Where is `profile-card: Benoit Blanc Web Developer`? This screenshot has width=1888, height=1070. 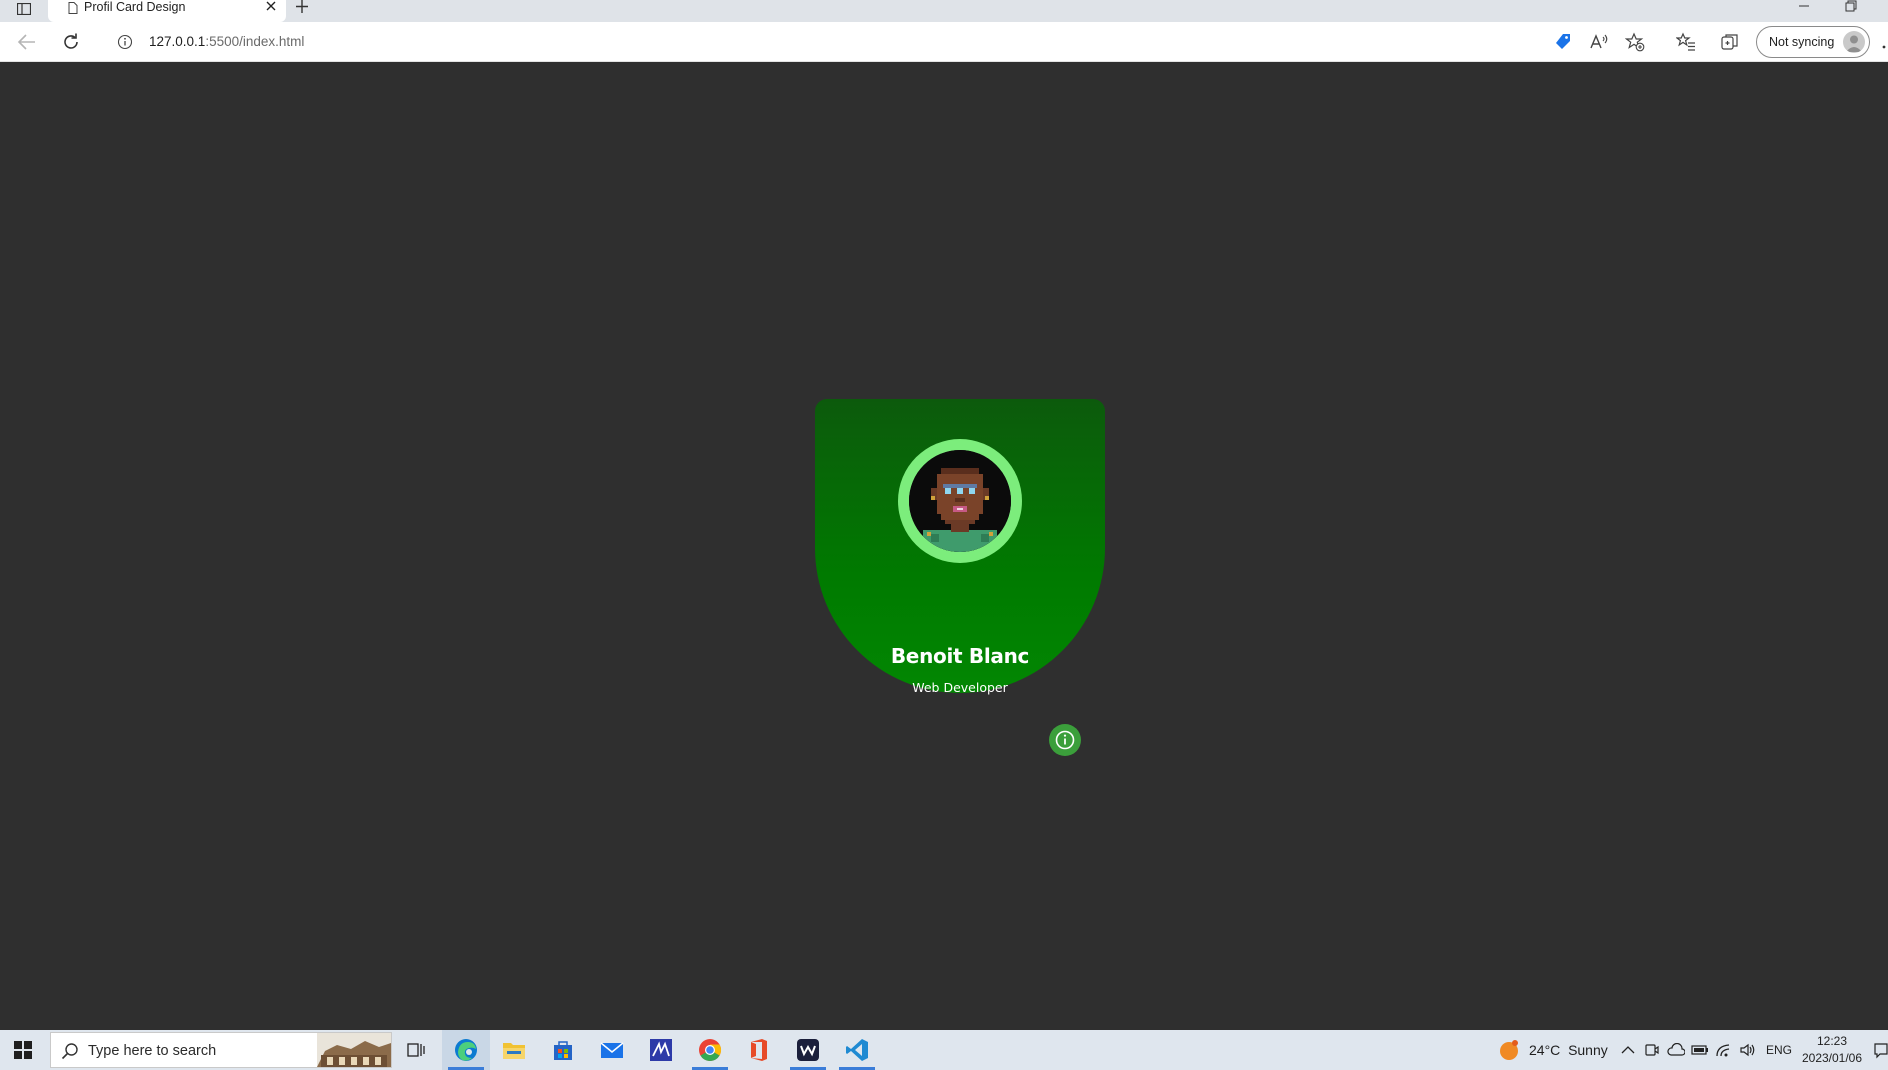
profile-card: Benoit Blanc Web Developer is located at coordinates (960, 547).